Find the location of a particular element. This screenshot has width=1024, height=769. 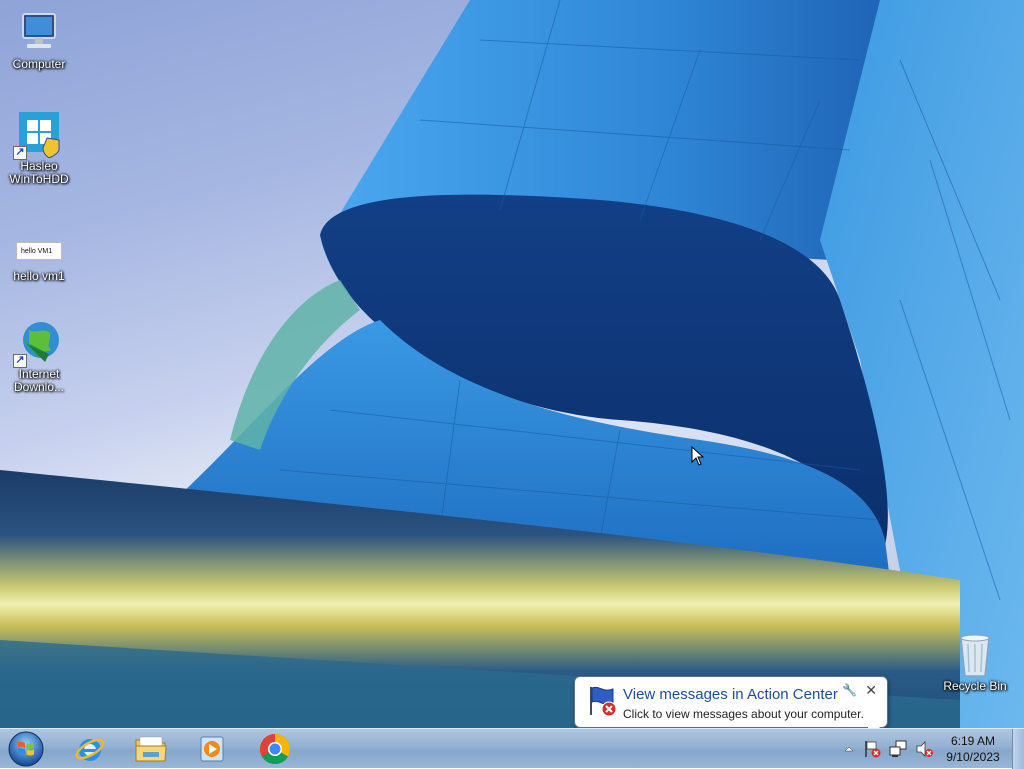

hasleo-wintohdd-label: Hasleo WinToHDD is located at coordinates (39, 172).